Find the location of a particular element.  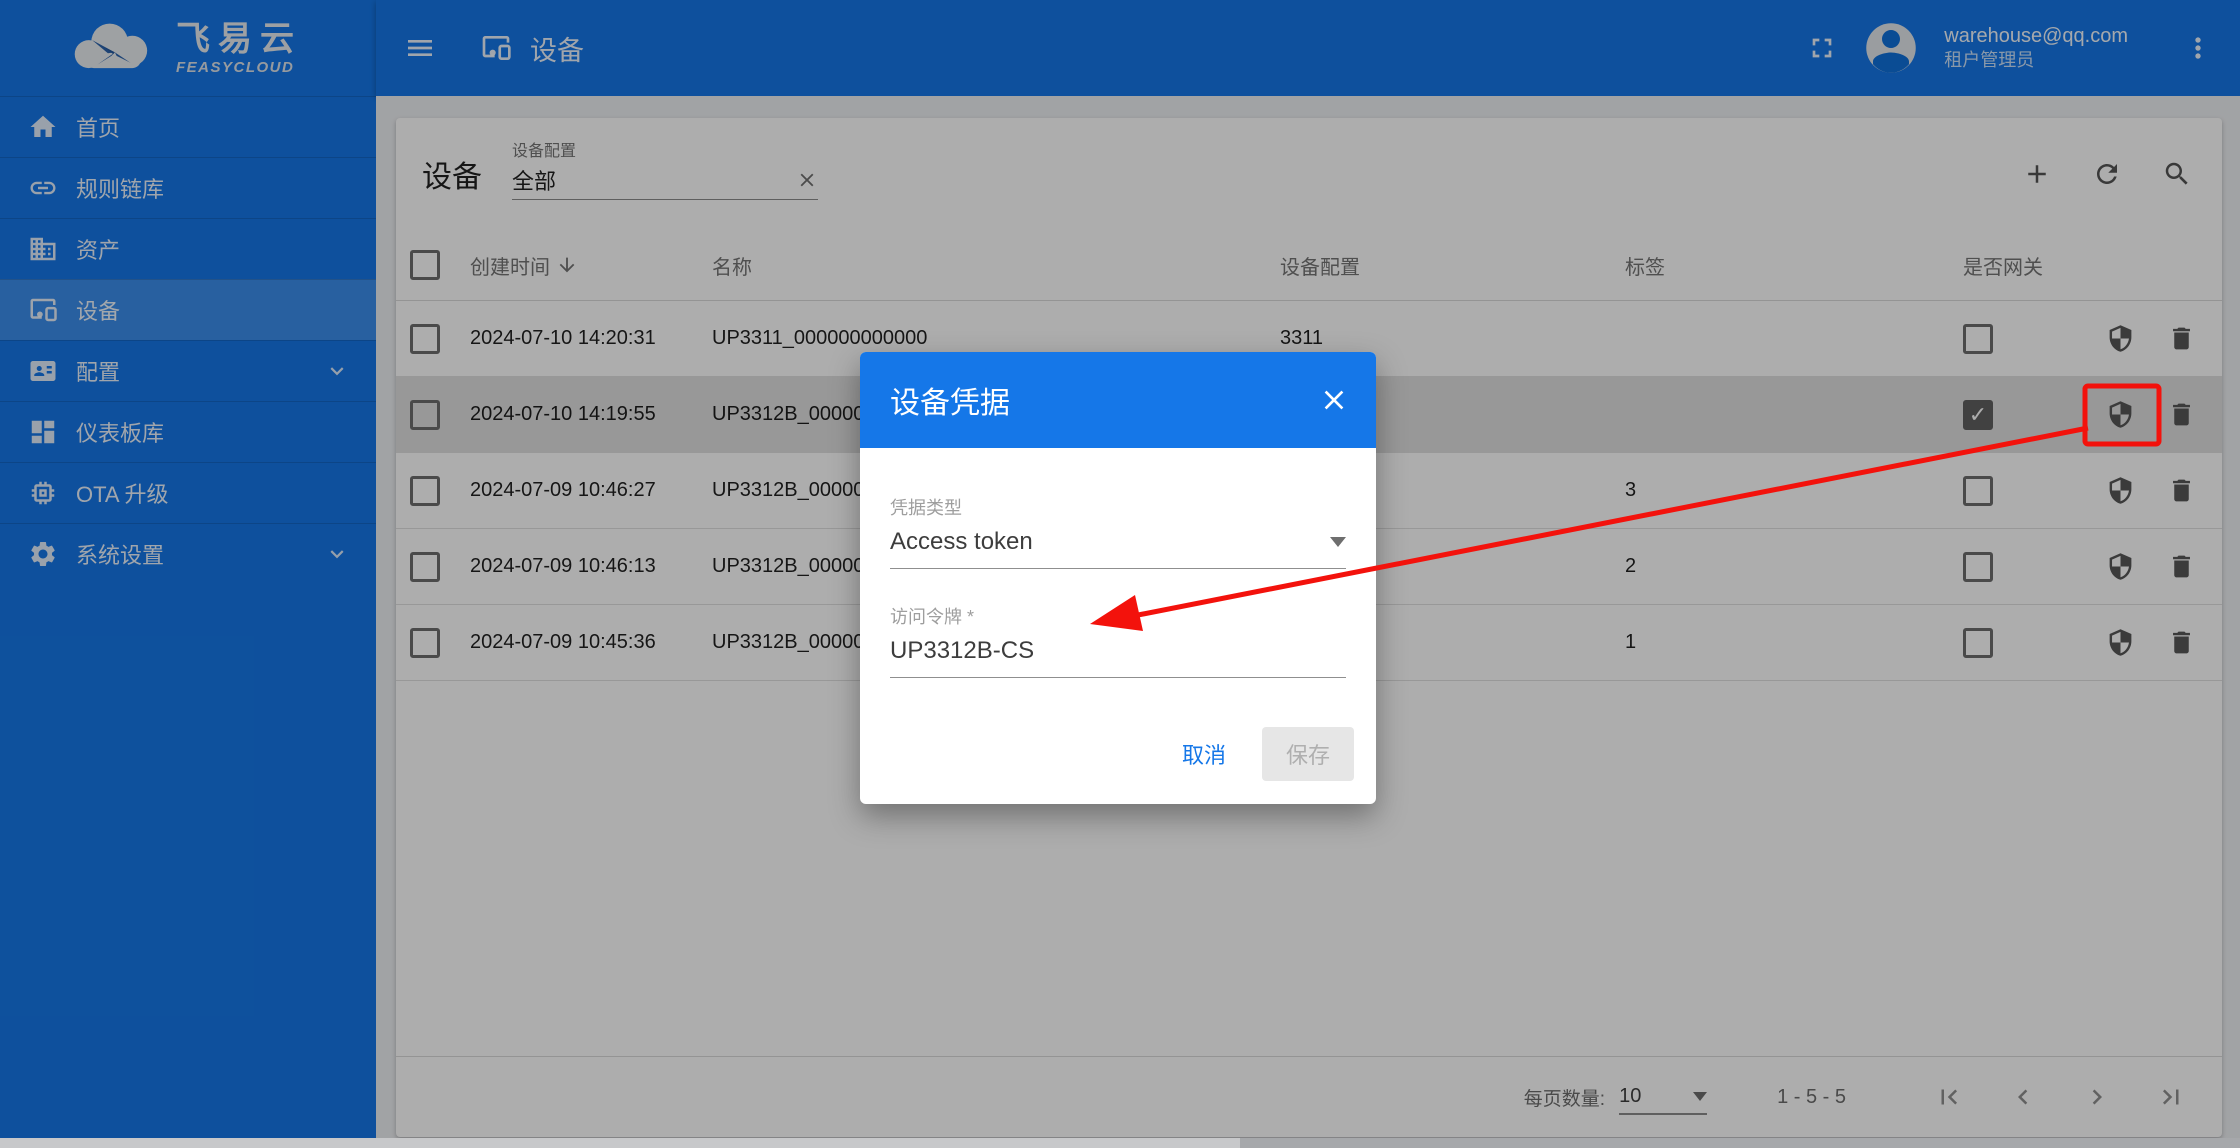

dropdown-arrow-icon is located at coordinates (1338, 542).